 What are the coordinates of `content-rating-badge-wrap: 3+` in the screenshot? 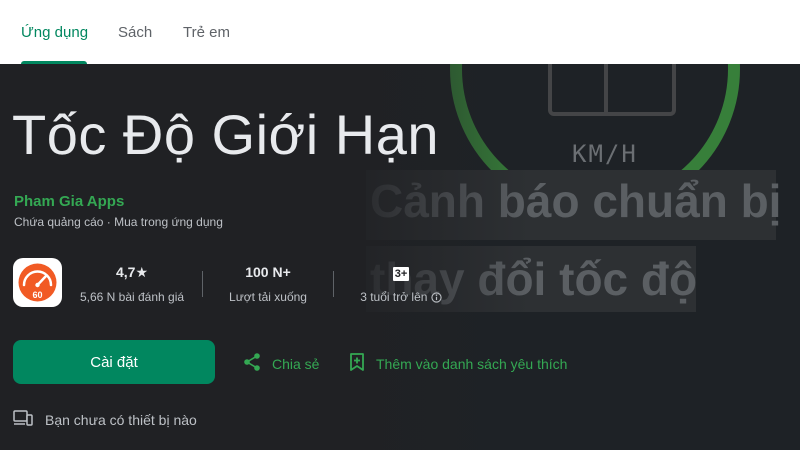 It's located at (401, 273).